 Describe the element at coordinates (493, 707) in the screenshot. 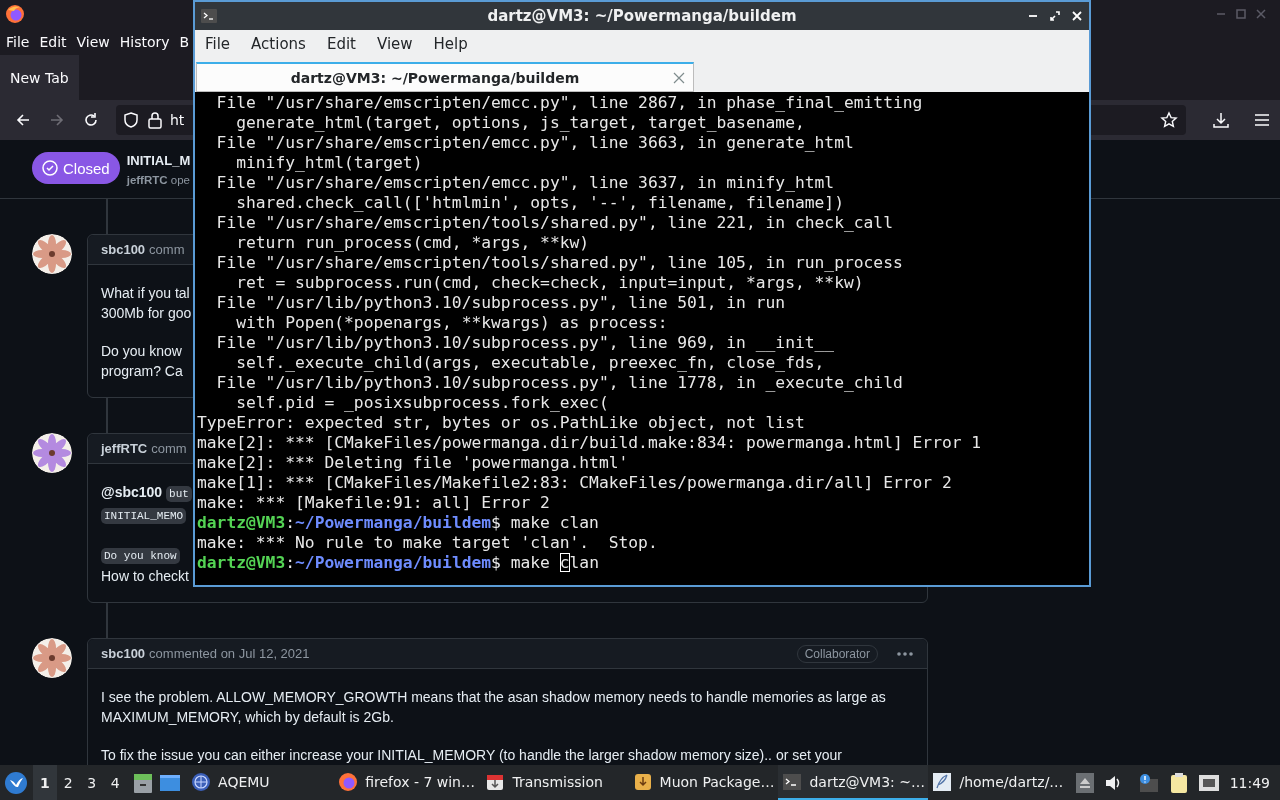

I see `comment-paragraph: I see the problem. ALLOW_MEMORY_GROWTH means that the asan shadow memory needs to handle memories as large as MAXIMUM_MEMORY, which by default is 2Gb.` at that location.